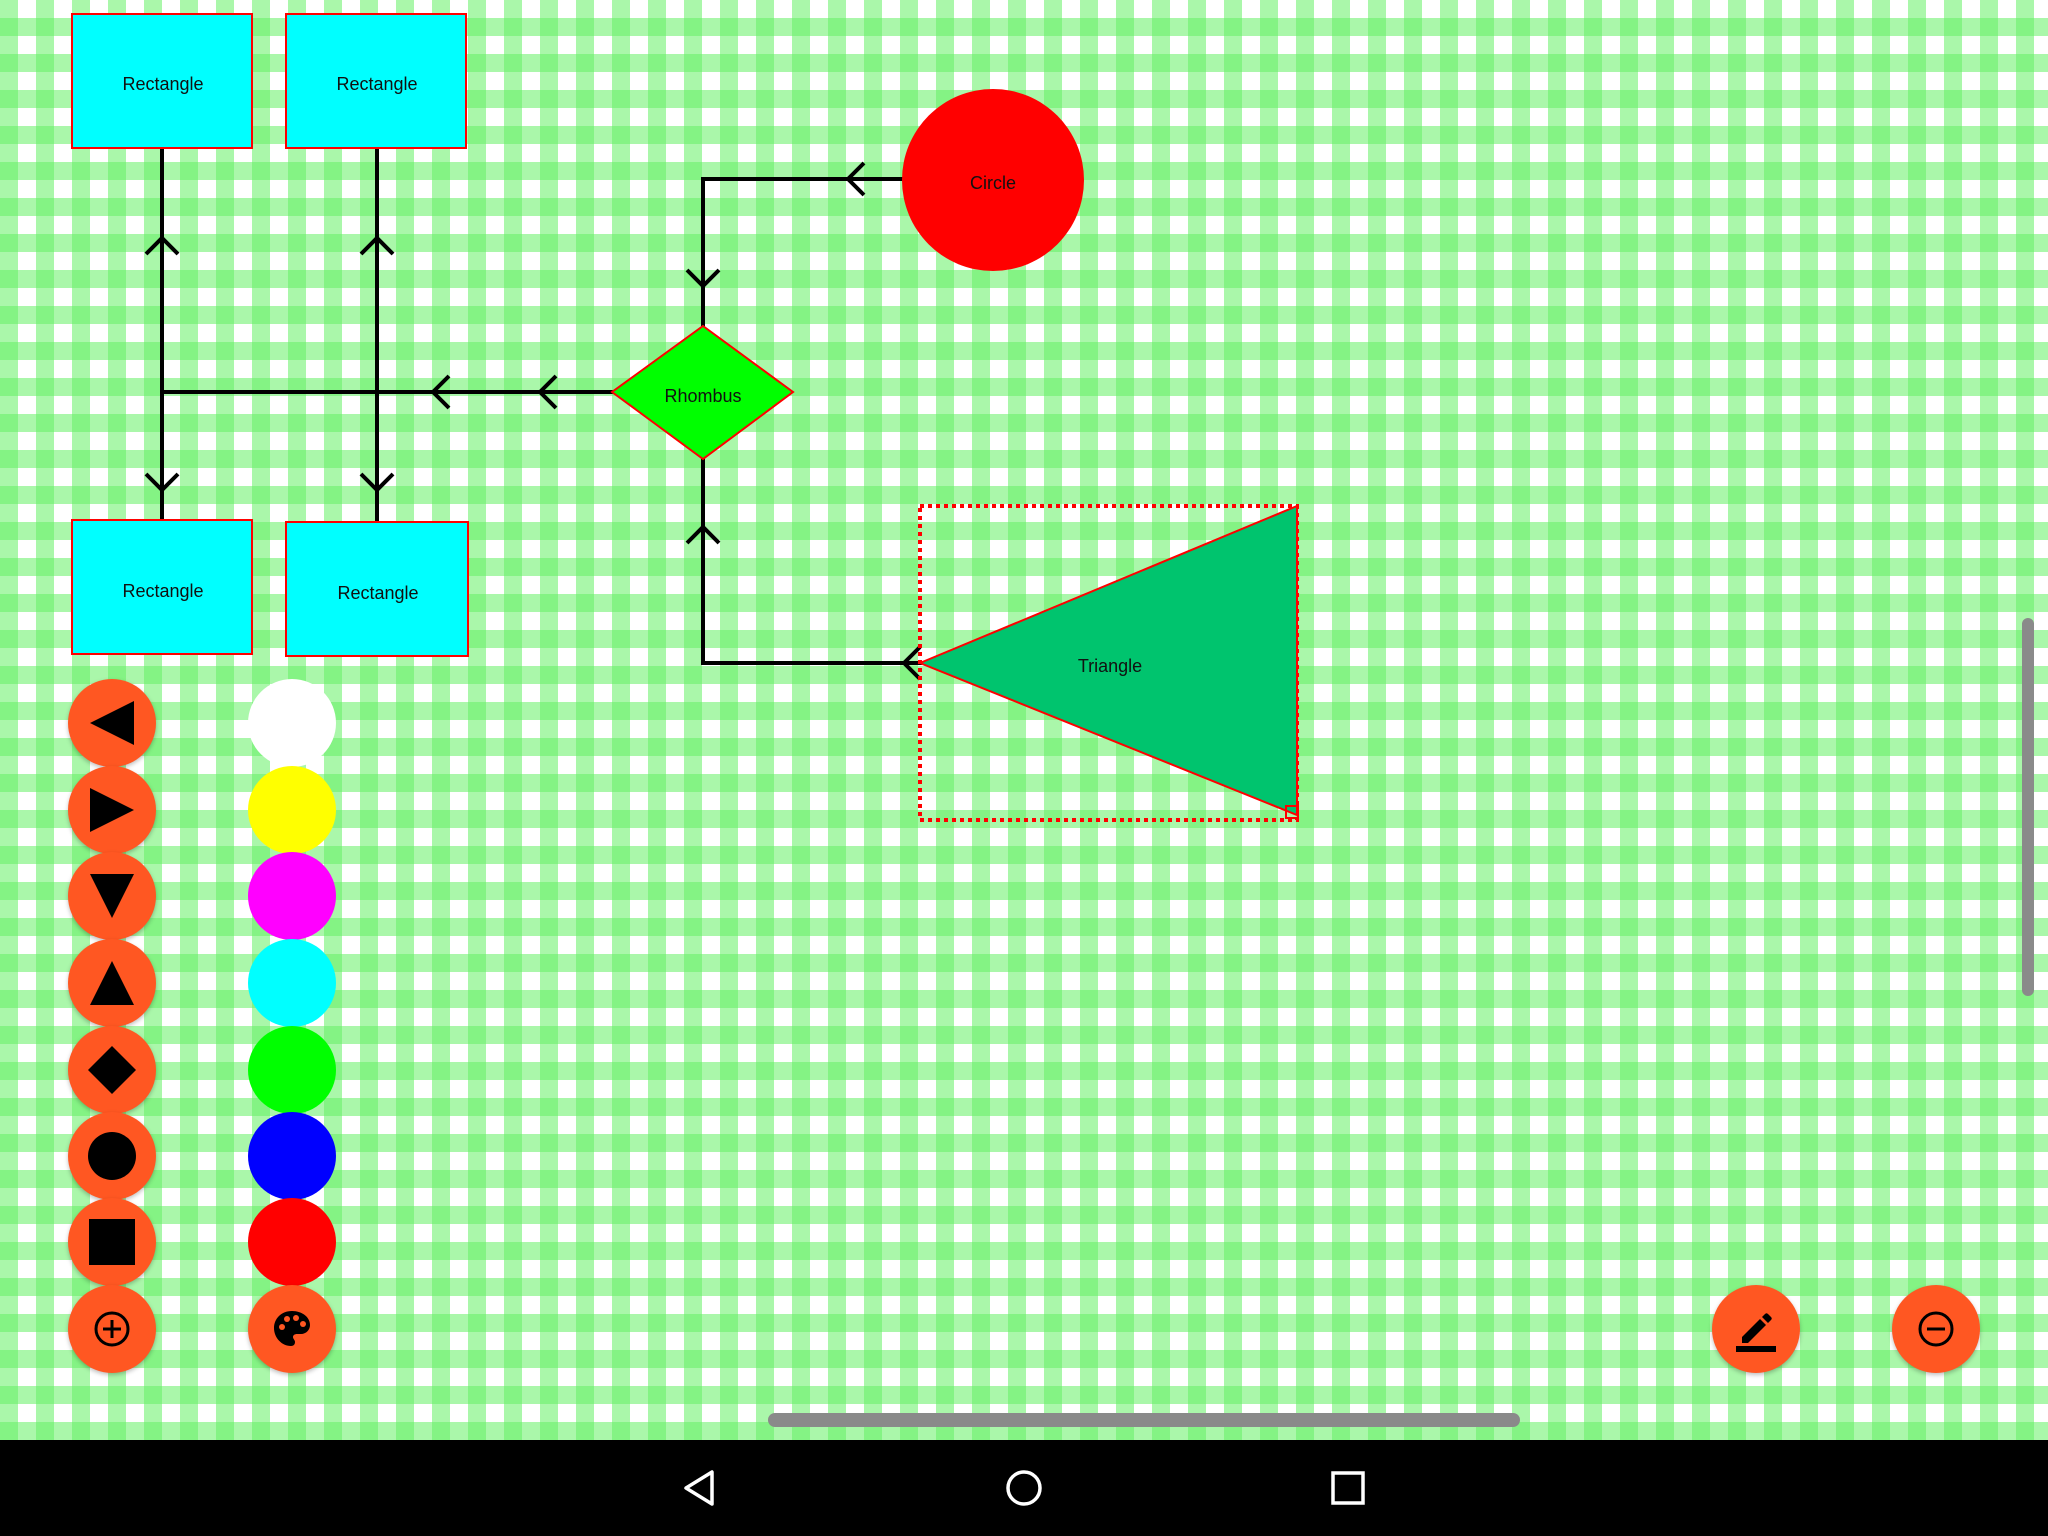 This screenshot has height=1536, width=2048. Describe the element at coordinates (292, 896) in the screenshot. I see `color-magenta` at that location.